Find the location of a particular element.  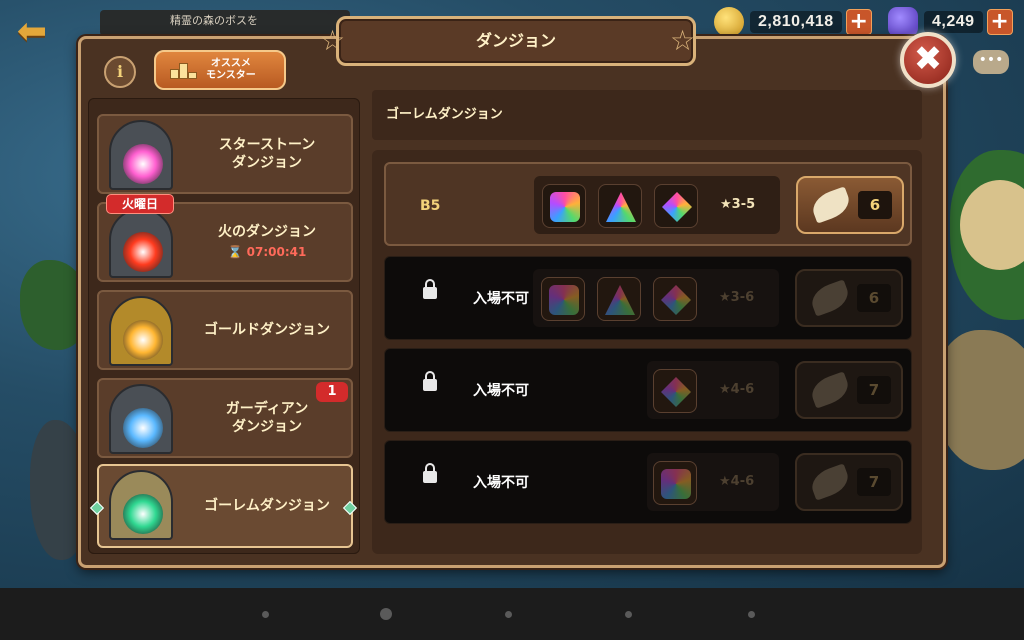

enter-button: 6 is located at coordinates (850, 205).